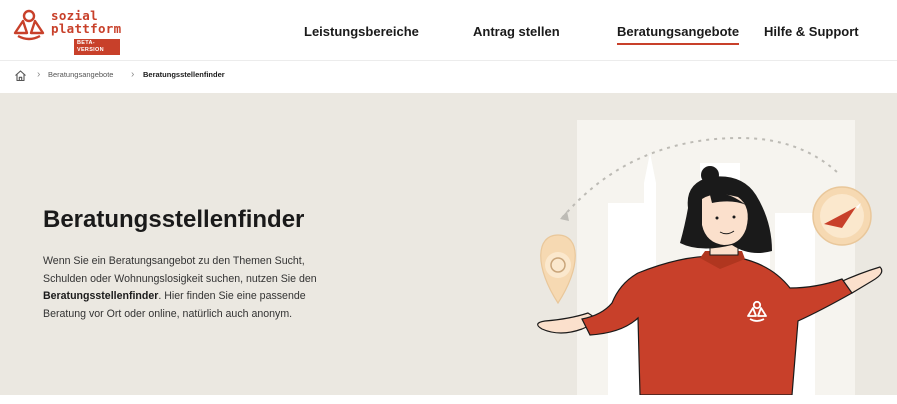 This screenshot has height=404, width=897. What do you see at coordinates (97, 47) in the screenshot?
I see `beta-badge: BETA-VERSION` at bounding box center [97, 47].